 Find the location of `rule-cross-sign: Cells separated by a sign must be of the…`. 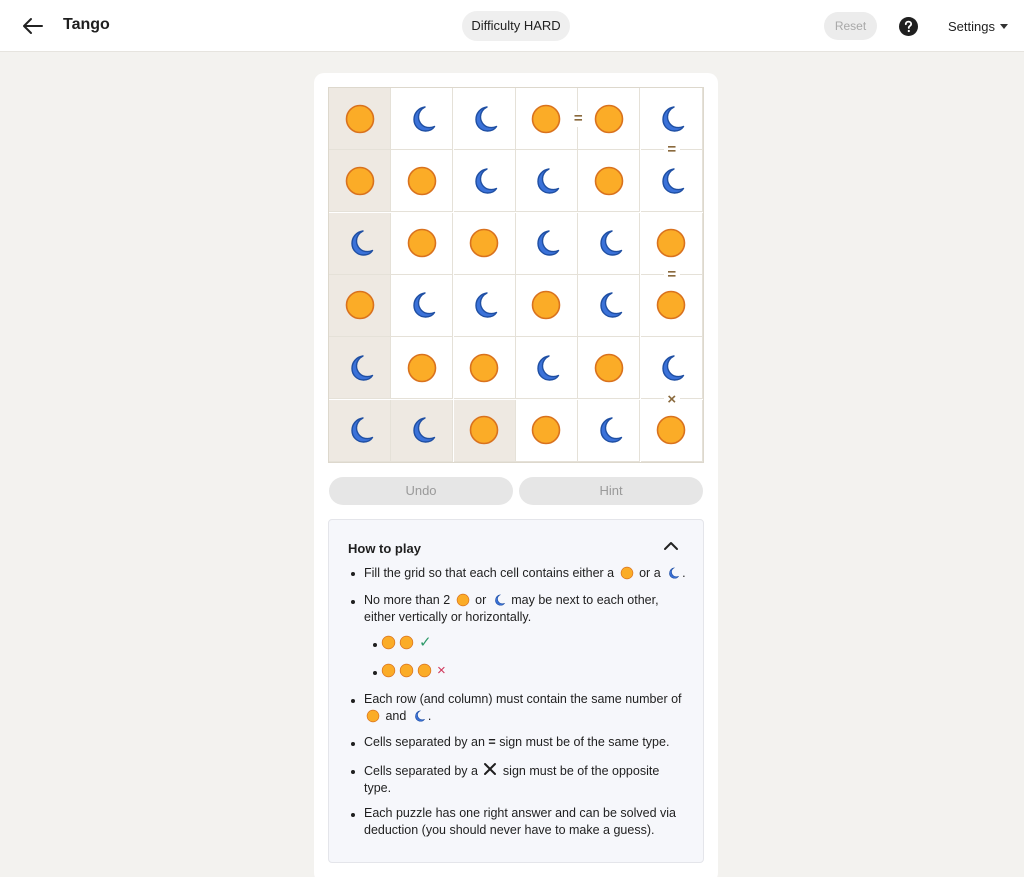

rule-cross-sign: Cells separated by a sign must be of the… is located at coordinates (512, 779).